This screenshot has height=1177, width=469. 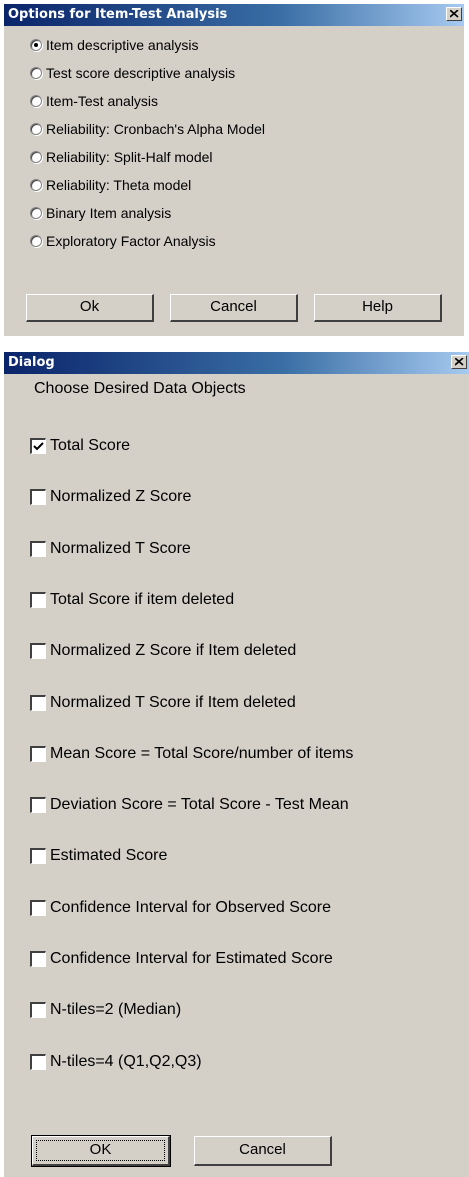 I want to click on dialog-title: Options for Item-Test Analysis, so click(x=118, y=14).